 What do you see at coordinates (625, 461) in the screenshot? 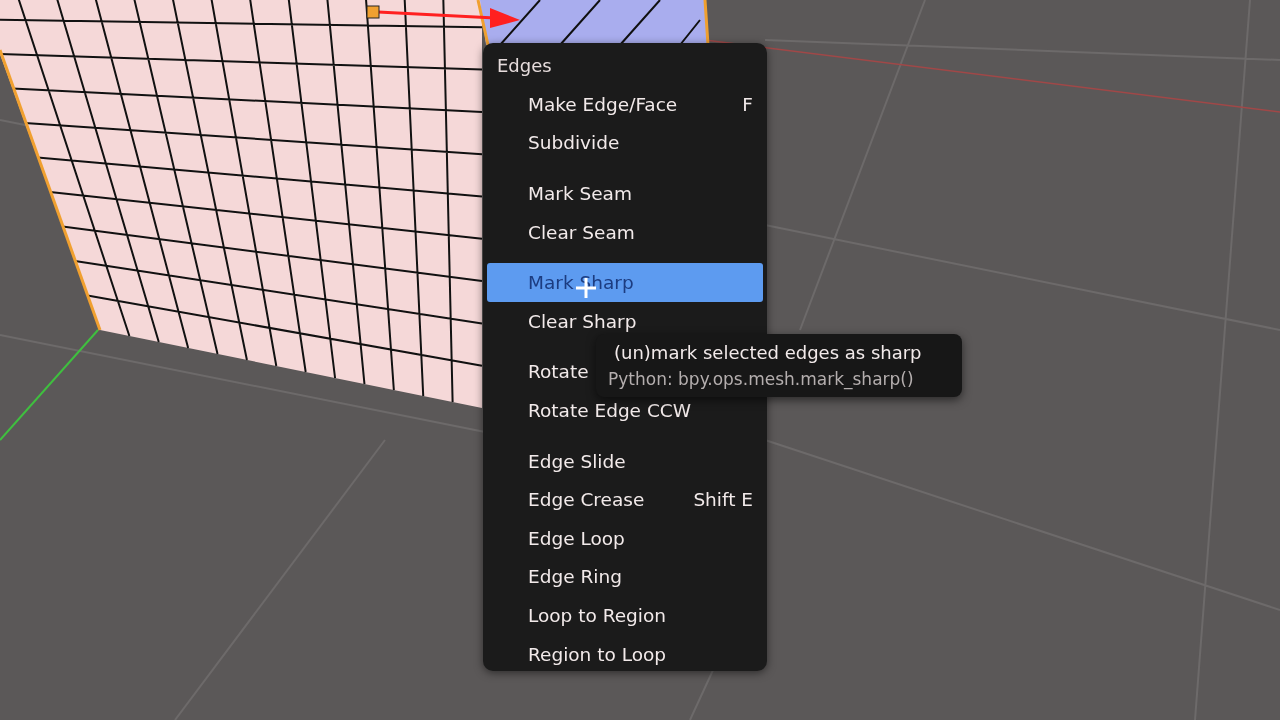
I see `menu-item: Edge Slide` at bounding box center [625, 461].